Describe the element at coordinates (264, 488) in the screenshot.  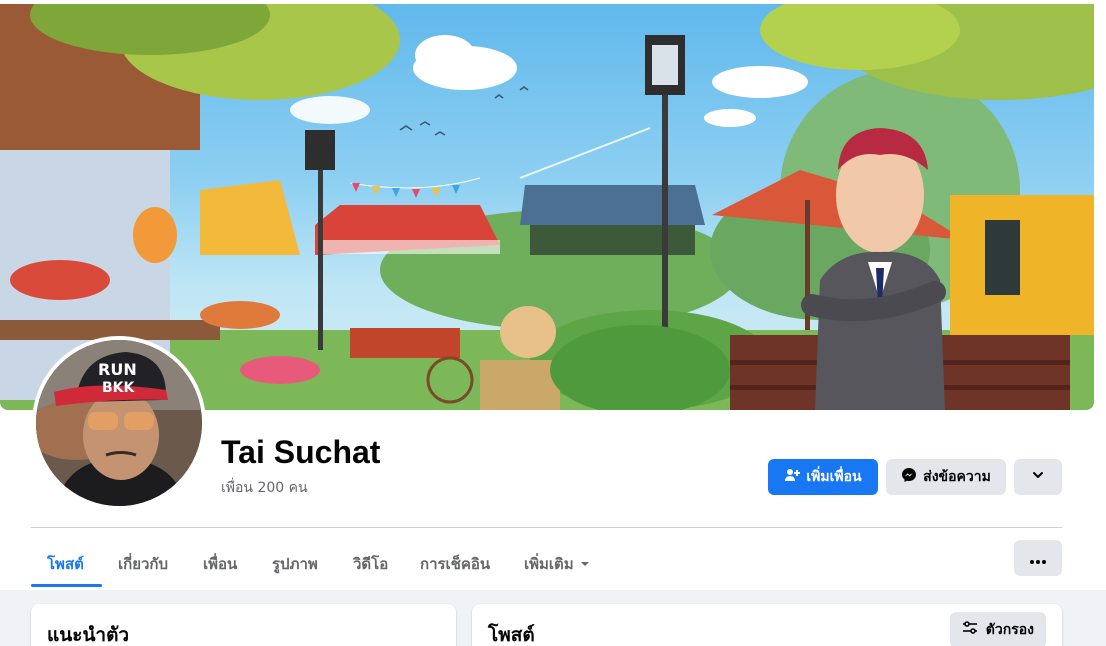
I see `friend-count: เพื่อน 200 คน` at that location.